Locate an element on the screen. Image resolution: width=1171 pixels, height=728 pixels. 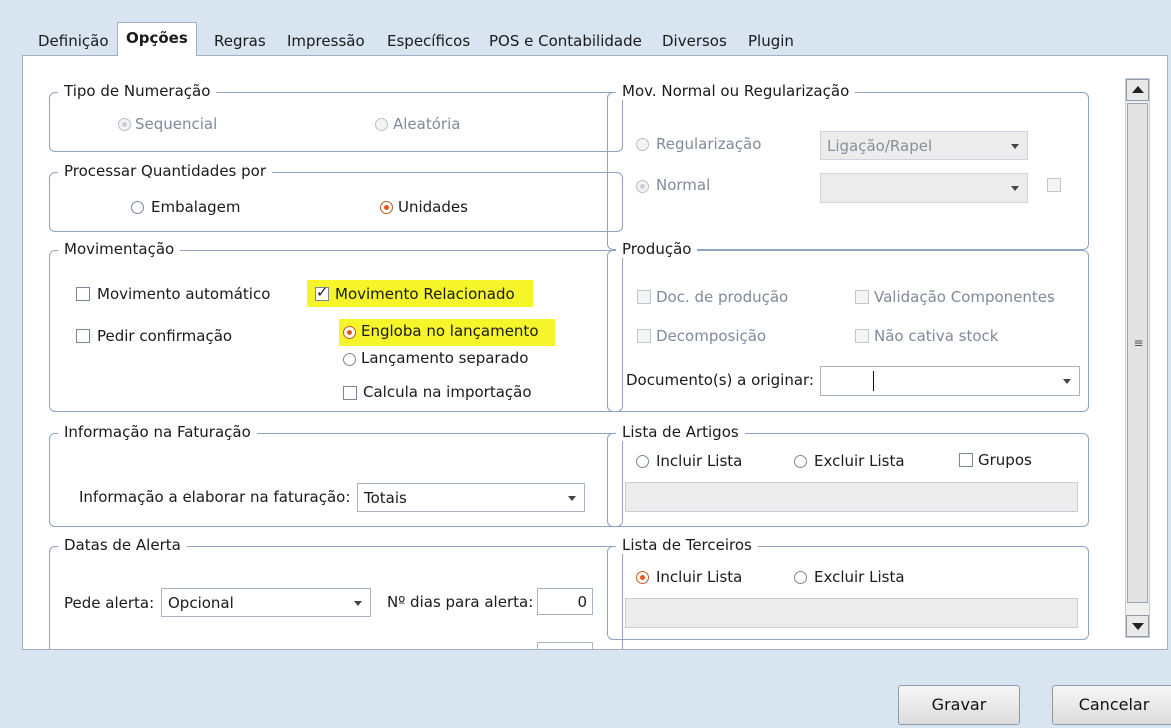
checkbox-grupos-label: Grupos is located at coordinates (1005, 460).